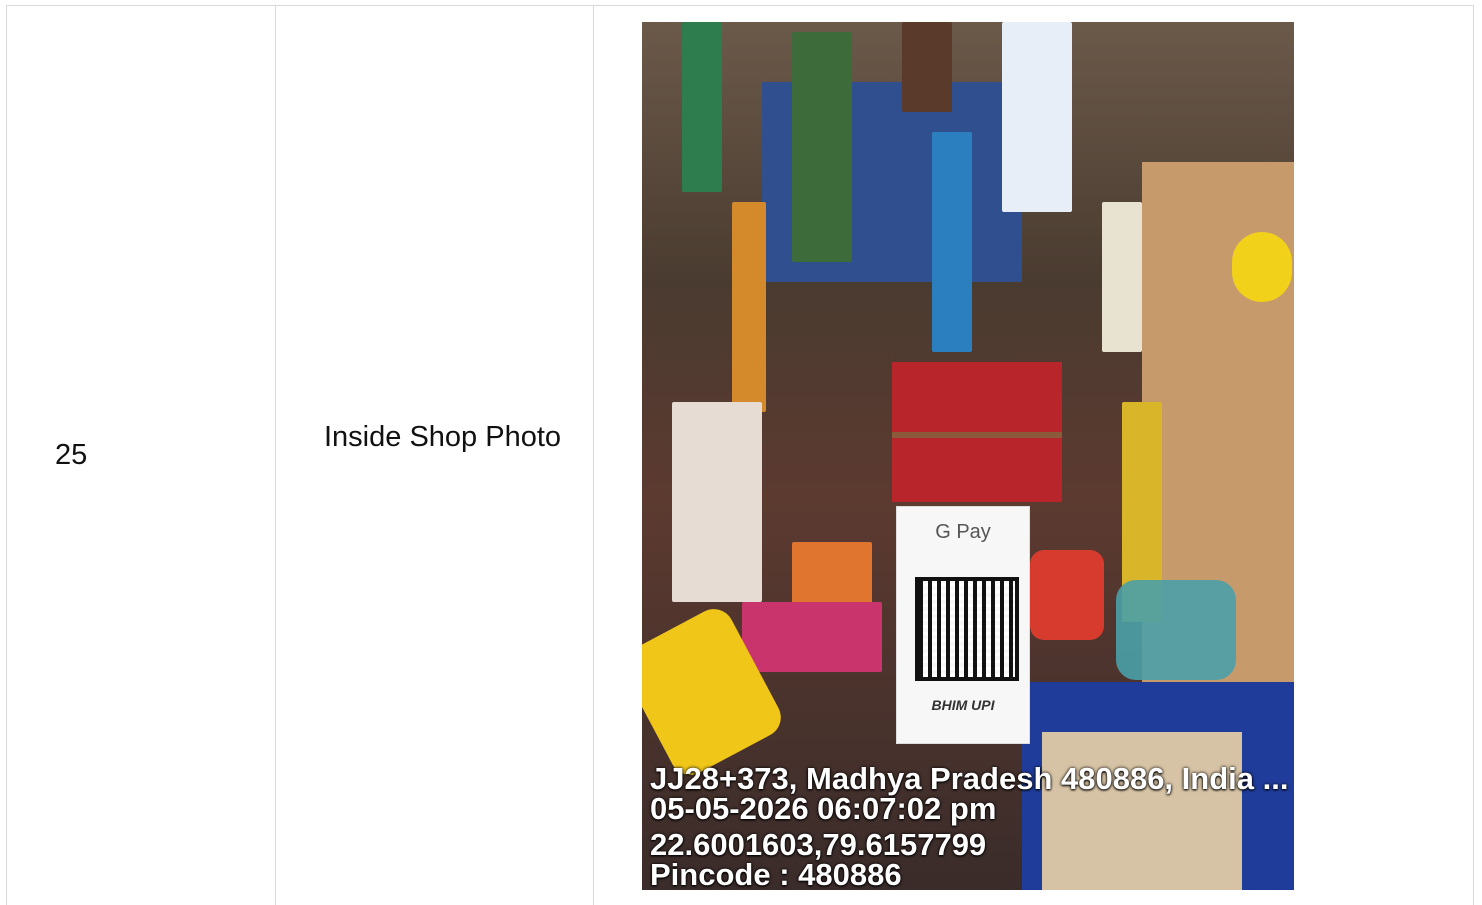 Image resolution: width=1482 pixels, height=905 pixels. What do you see at coordinates (967, 629) in the screenshot?
I see `qr-code` at bounding box center [967, 629].